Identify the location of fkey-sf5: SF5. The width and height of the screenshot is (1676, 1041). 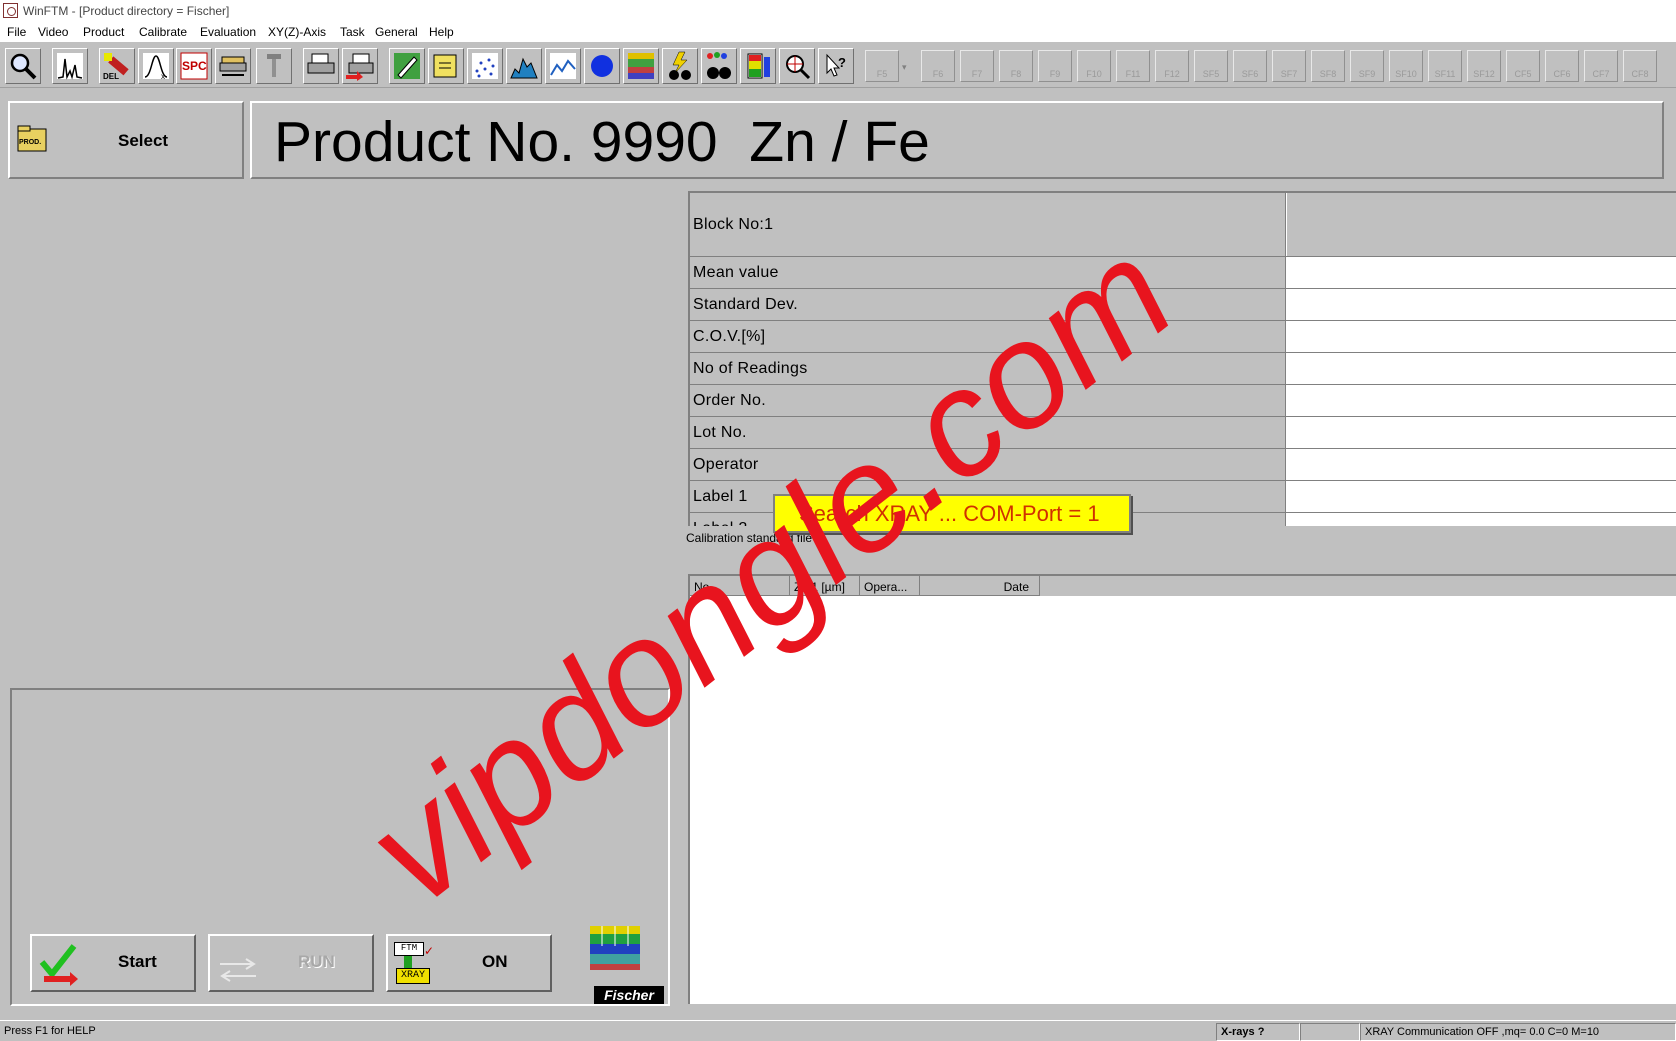
(1211, 66).